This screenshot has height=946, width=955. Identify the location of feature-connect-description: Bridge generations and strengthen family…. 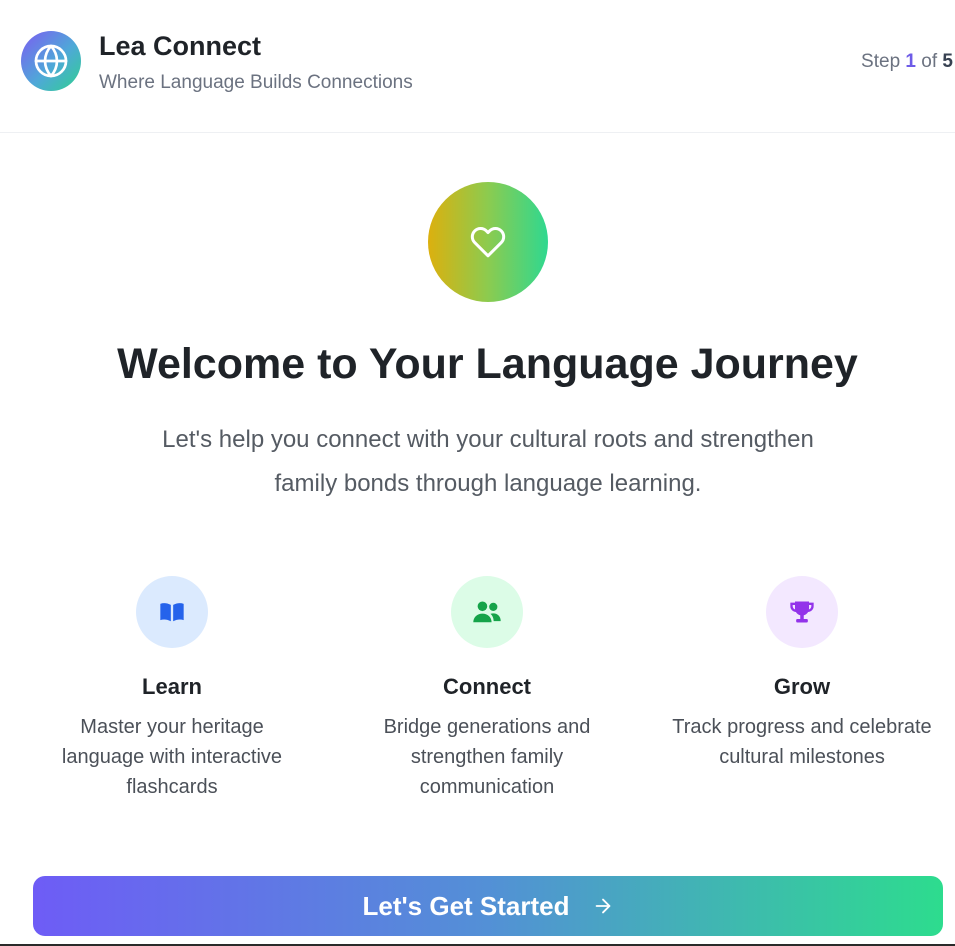
(487, 757).